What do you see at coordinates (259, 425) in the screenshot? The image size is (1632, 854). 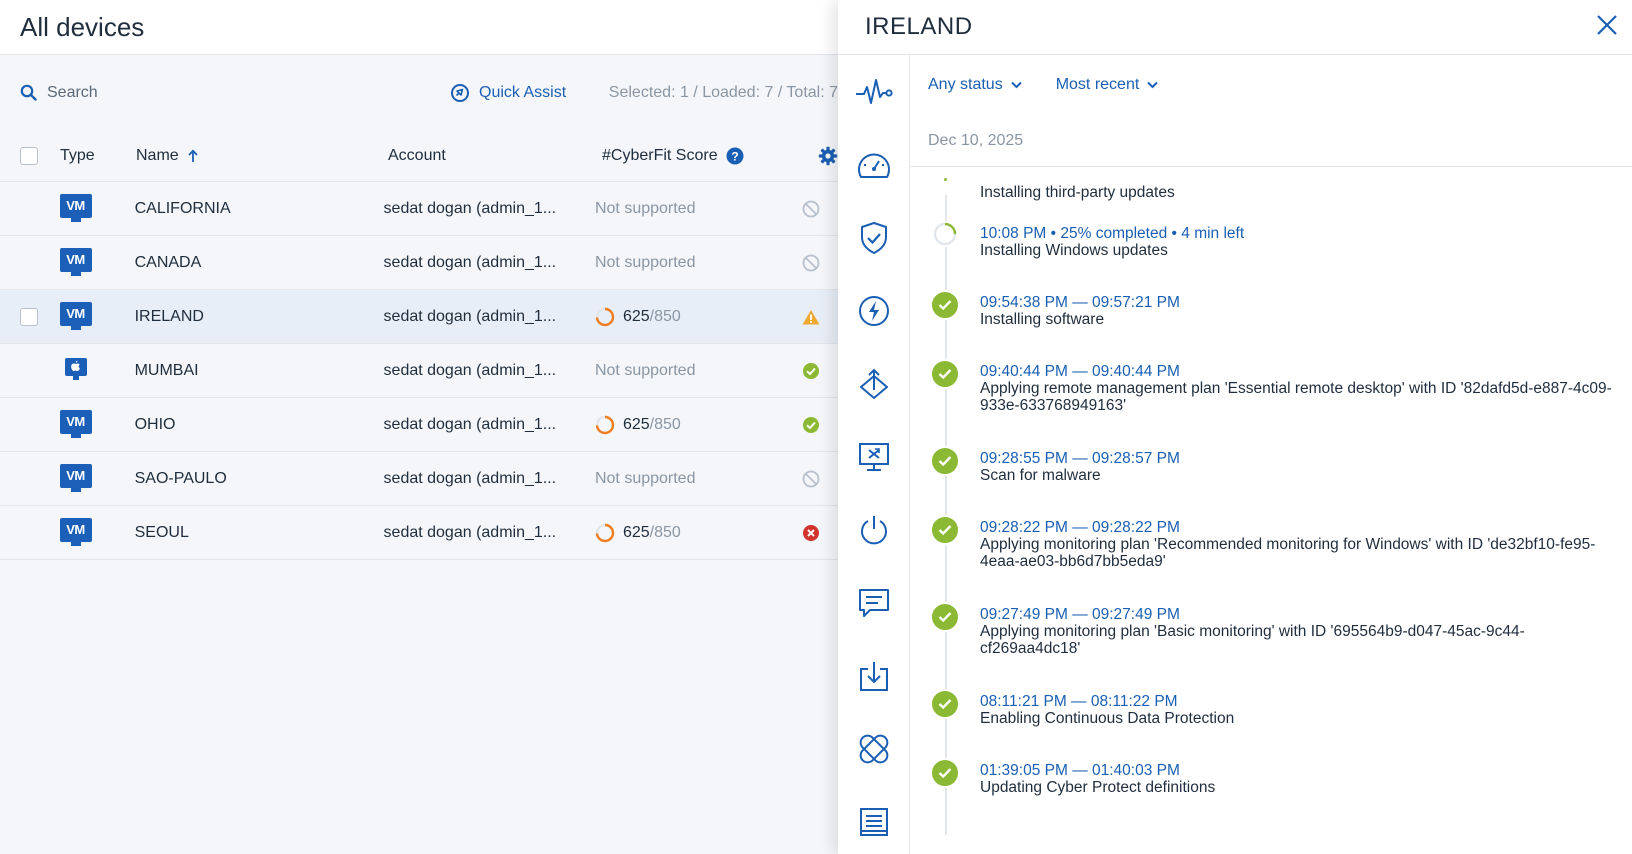 I see `device-name: OHIO` at bounding box center [259, 425].